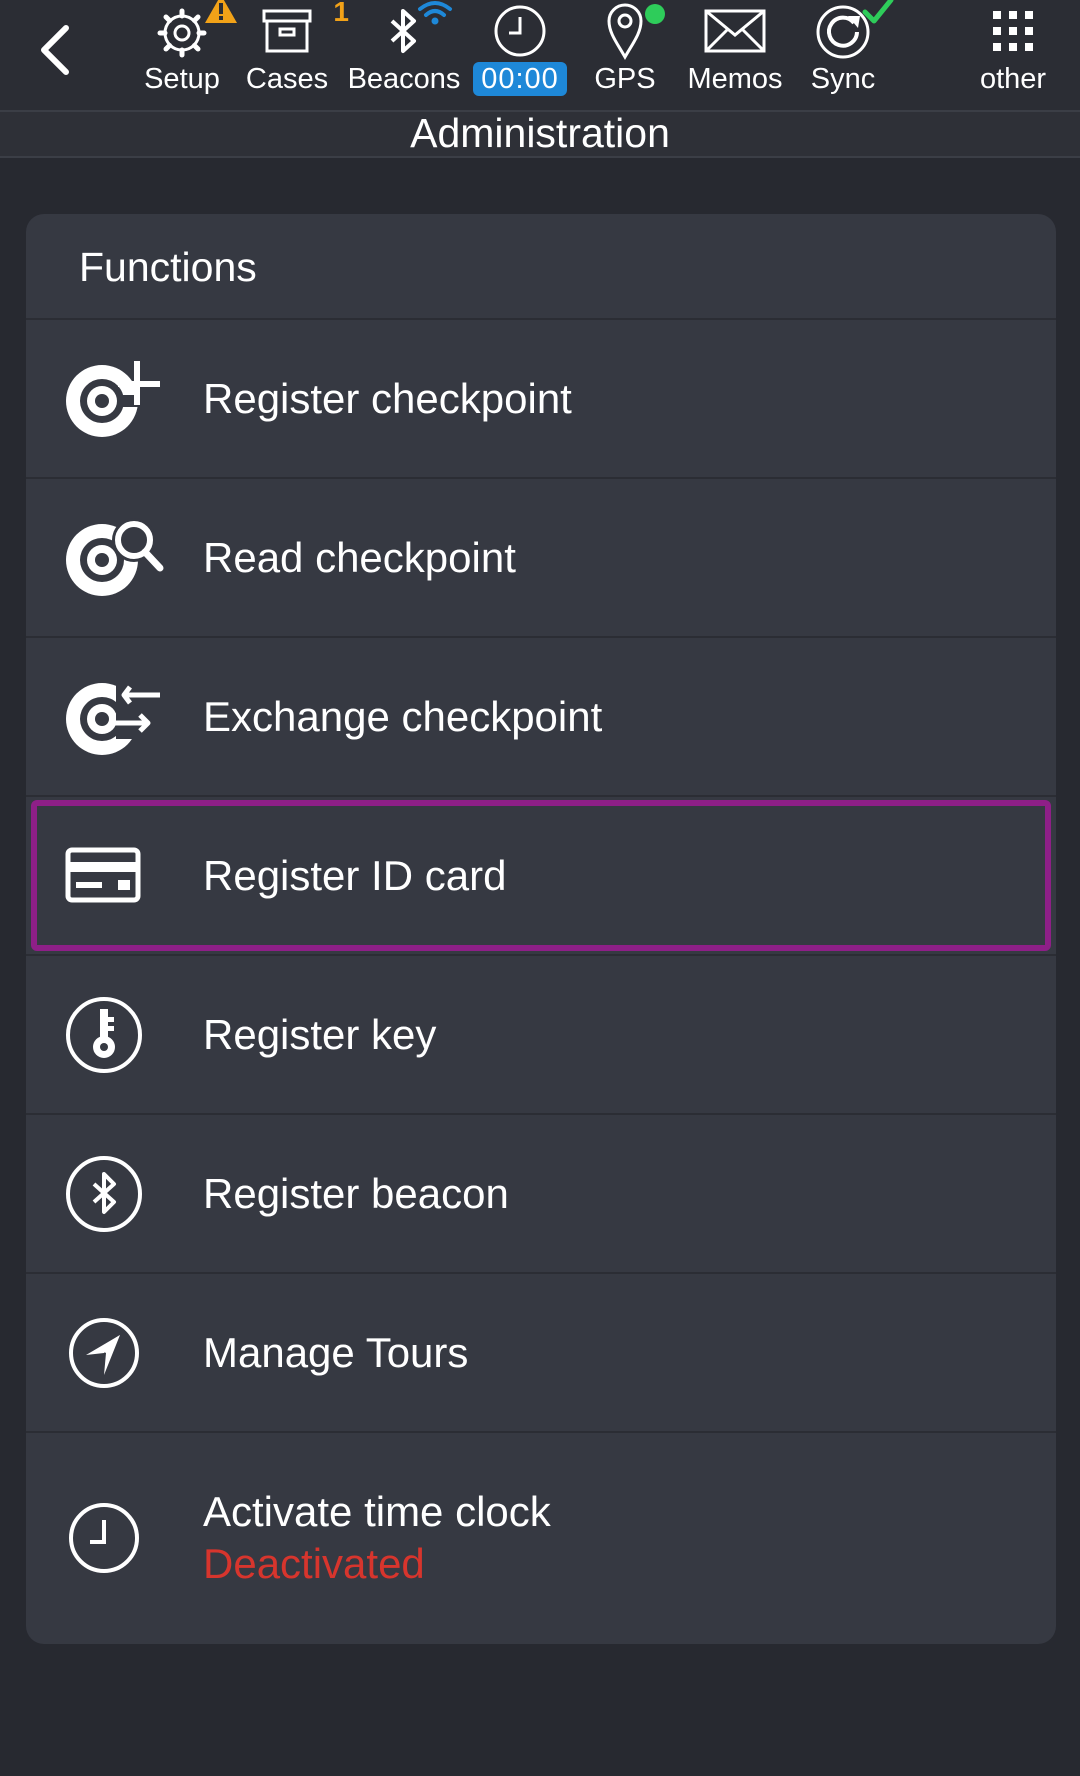 The height and width of the screenshot is (1776, 1080). I want to click on function-exchange-checkpoint: Exchange checkpoint, so click(541, 717).